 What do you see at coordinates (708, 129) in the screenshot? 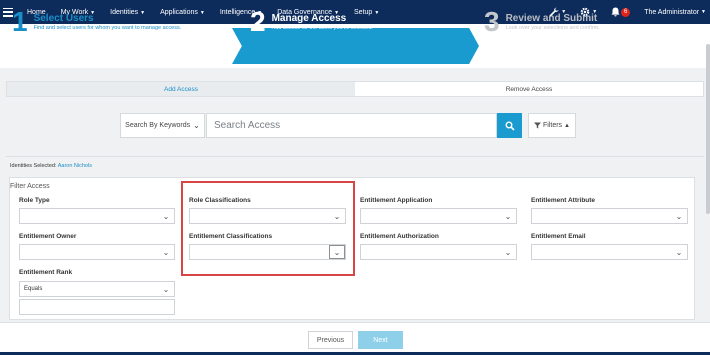
I see `page-scrollbar` at bounding box center [708, 129].